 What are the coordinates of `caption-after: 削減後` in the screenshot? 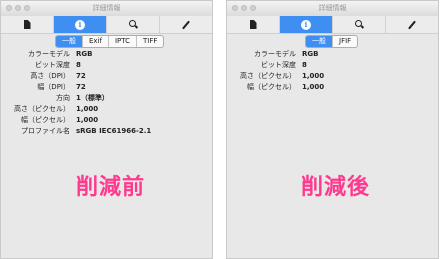 It's located at (336, 187).